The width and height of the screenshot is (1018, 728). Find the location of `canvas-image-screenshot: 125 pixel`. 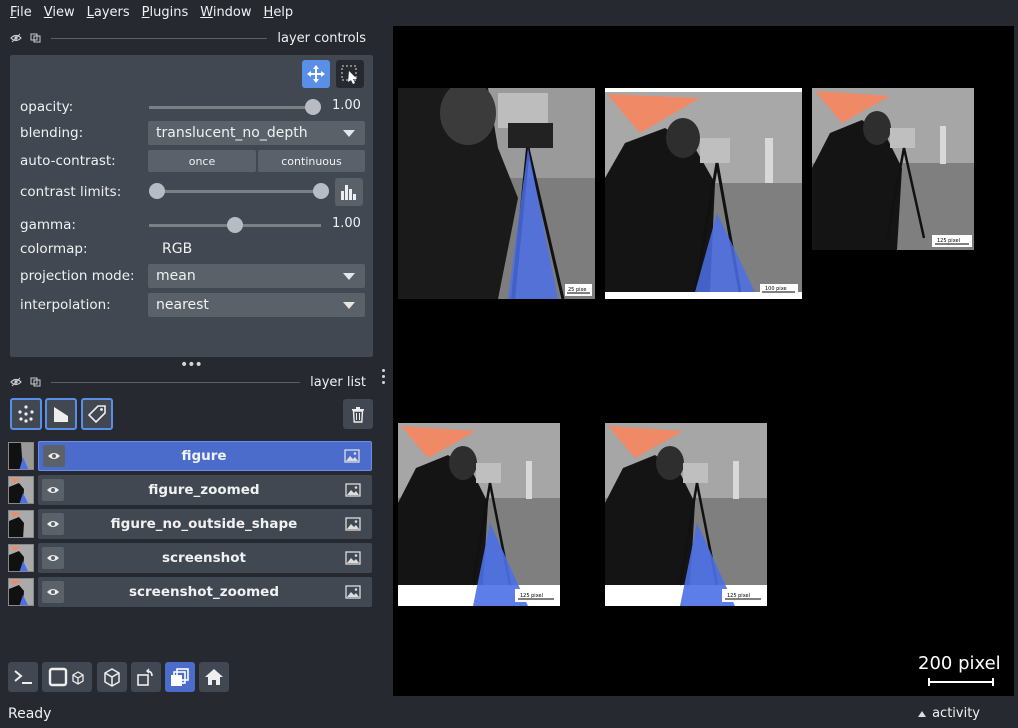

canvas-image-screenshot: 125 pixel is located at coordinates (479, 514).